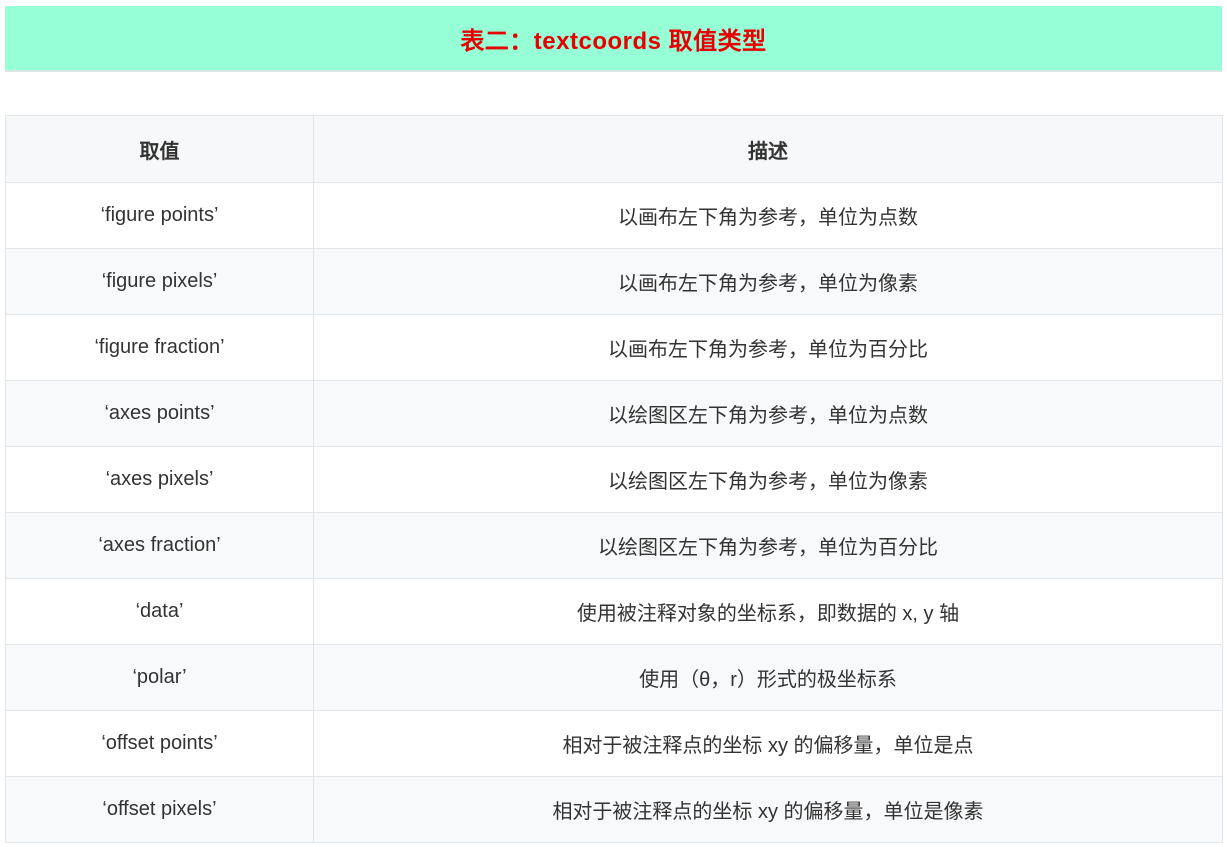  Describe the element at coordinates (159, 743) in the screenshot. I see `value-cell: ‘offset points’` at that location.